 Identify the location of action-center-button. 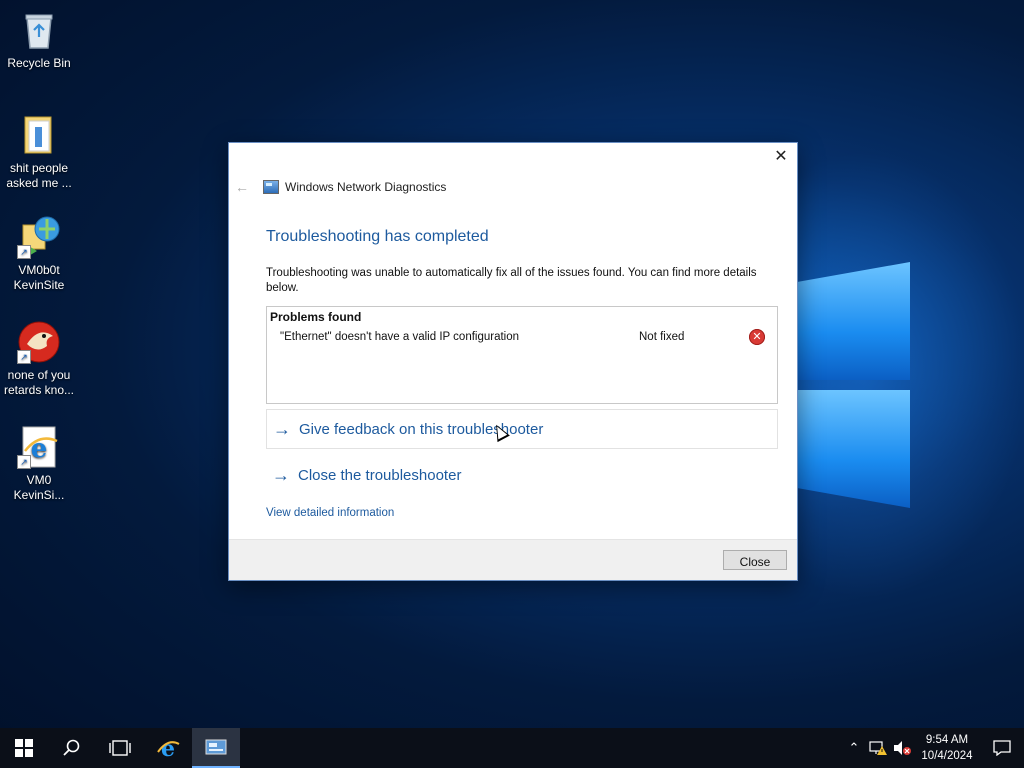
(1002, 748).